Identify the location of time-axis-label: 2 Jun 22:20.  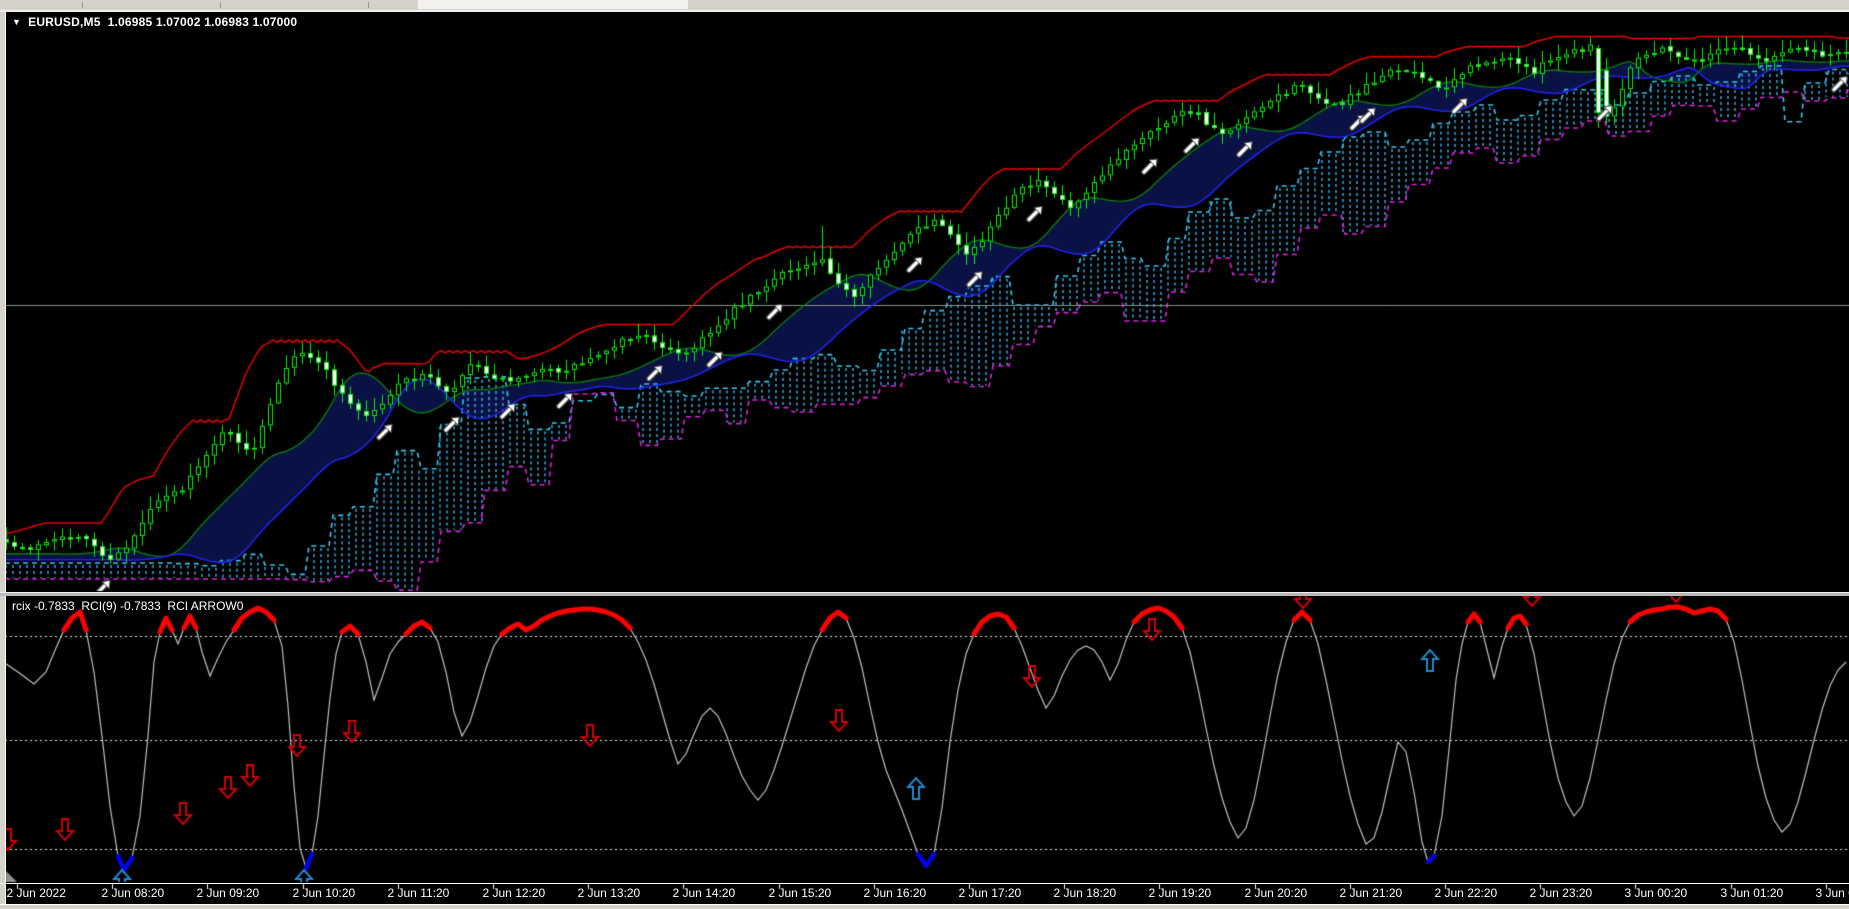
(1466, 893).